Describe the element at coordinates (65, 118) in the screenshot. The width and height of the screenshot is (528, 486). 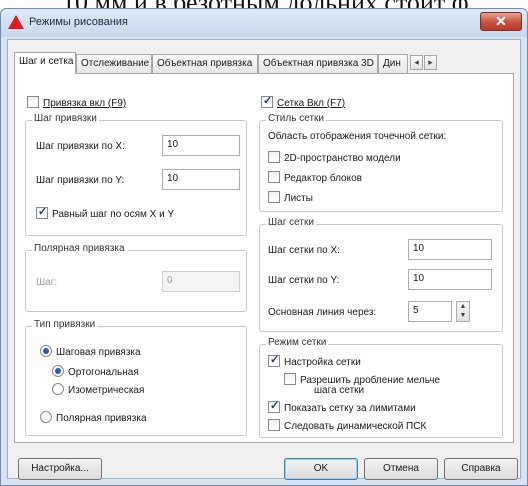
I see `snap-spacing-title: Шаг привязки` at that location.